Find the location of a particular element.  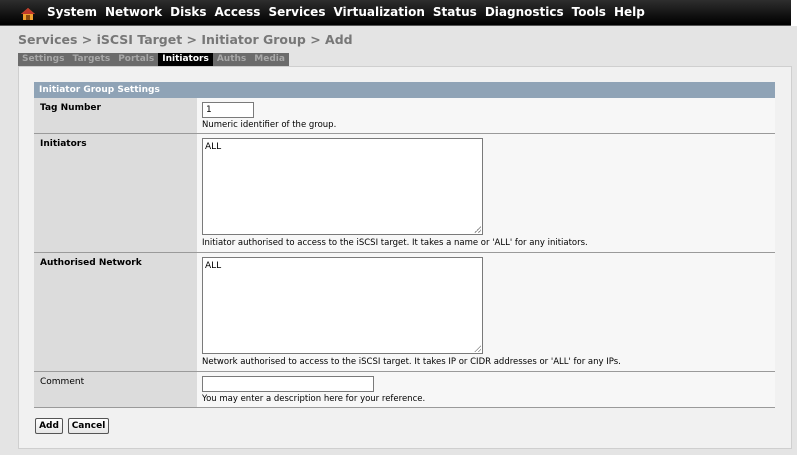

window-corner is located at coordinates (794, 13).